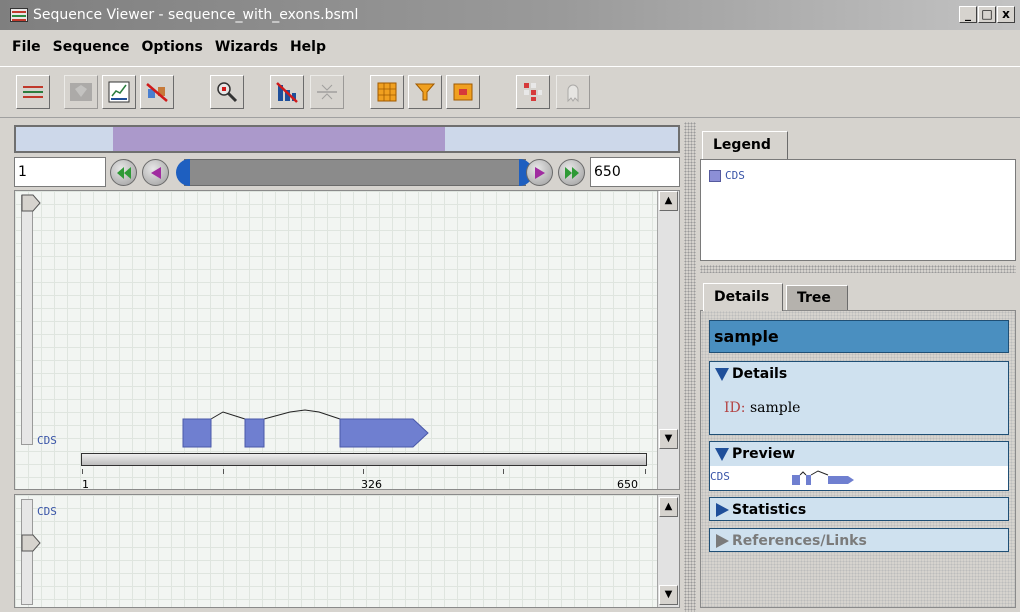  What do you see at coordinates (668, 439) in the screenshot?
I see `scroll-down-button: ▼` at bounding box center [668, 439].